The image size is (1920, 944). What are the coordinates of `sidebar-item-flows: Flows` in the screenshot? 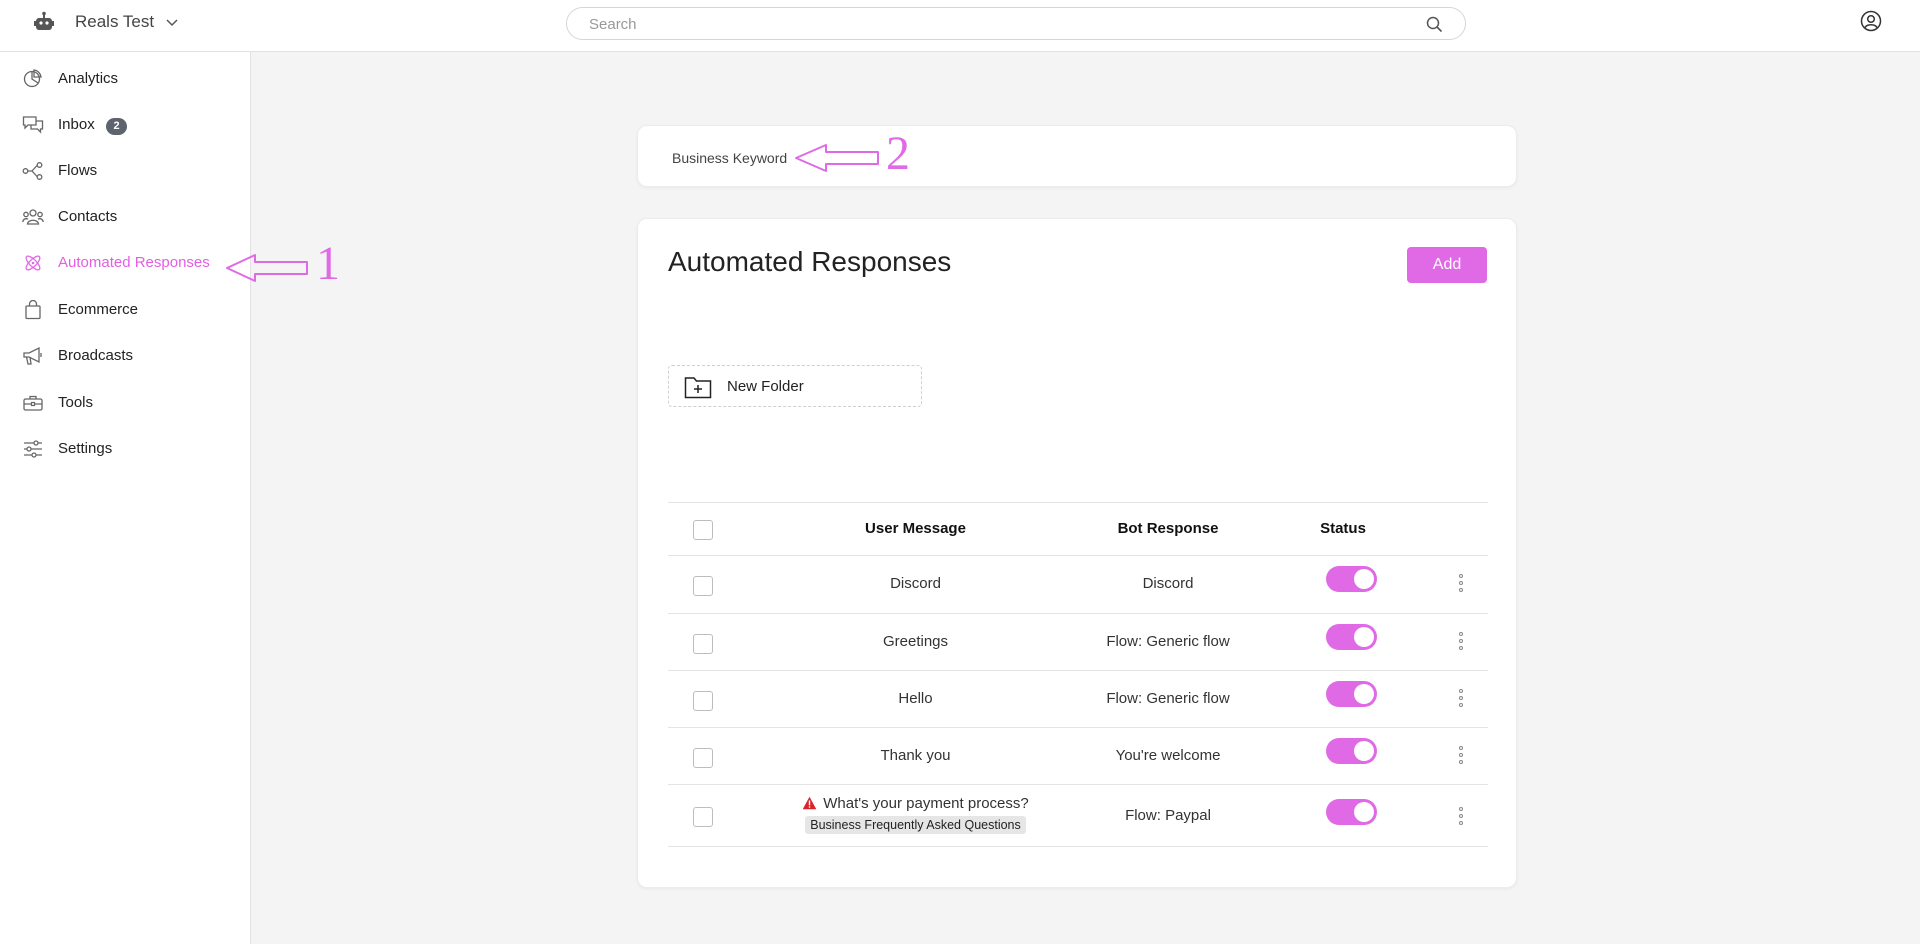 It's located at (125, 171).